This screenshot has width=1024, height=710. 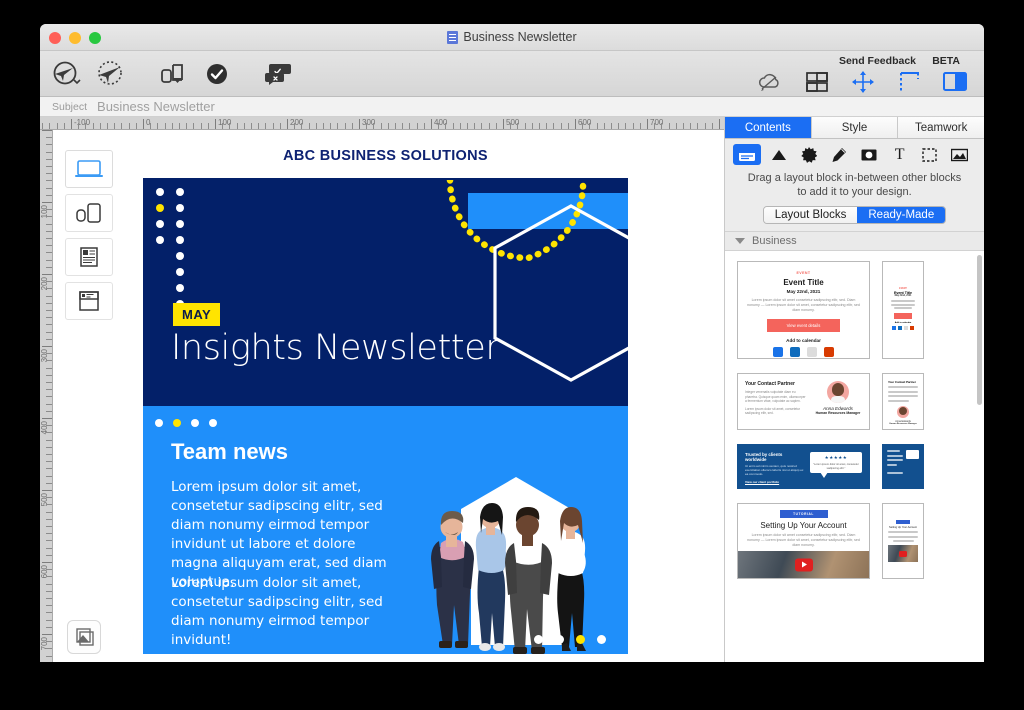 What do you see at coordinates (863, 82) in the screenshot?
I see `spacing-icon` at bounding box center [863, 82].